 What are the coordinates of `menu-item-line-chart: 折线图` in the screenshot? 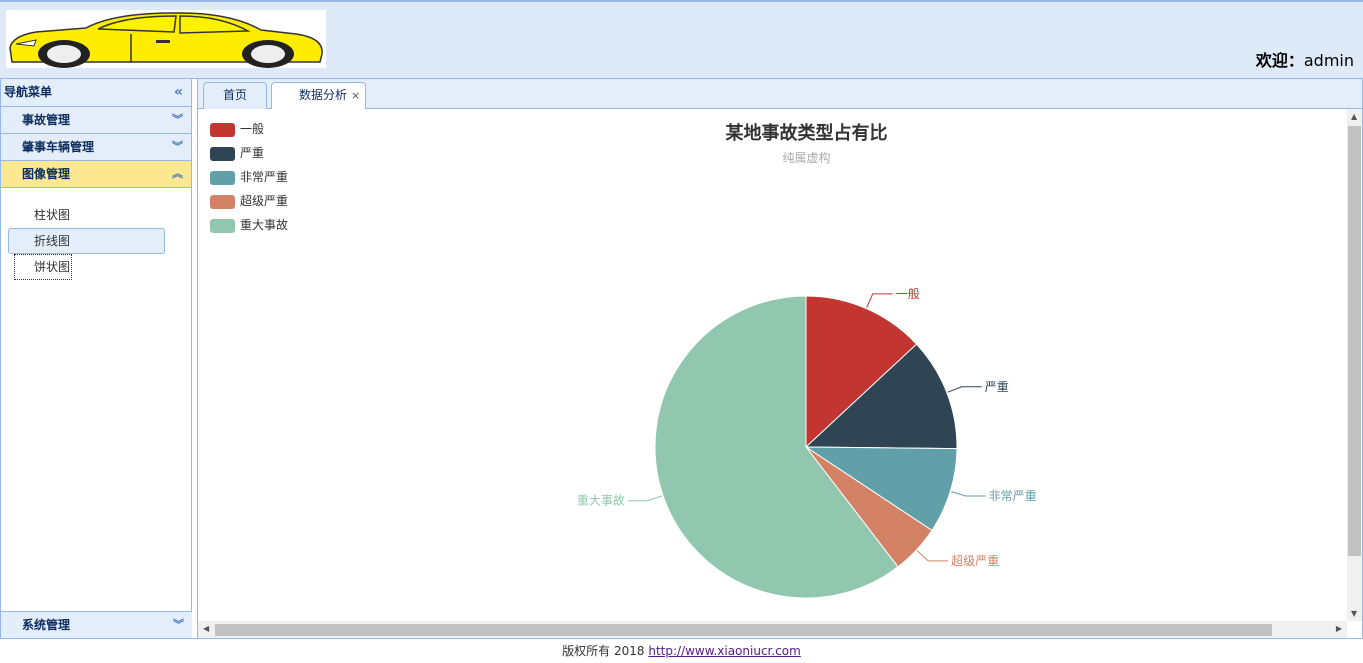 It's located at (86, 241).